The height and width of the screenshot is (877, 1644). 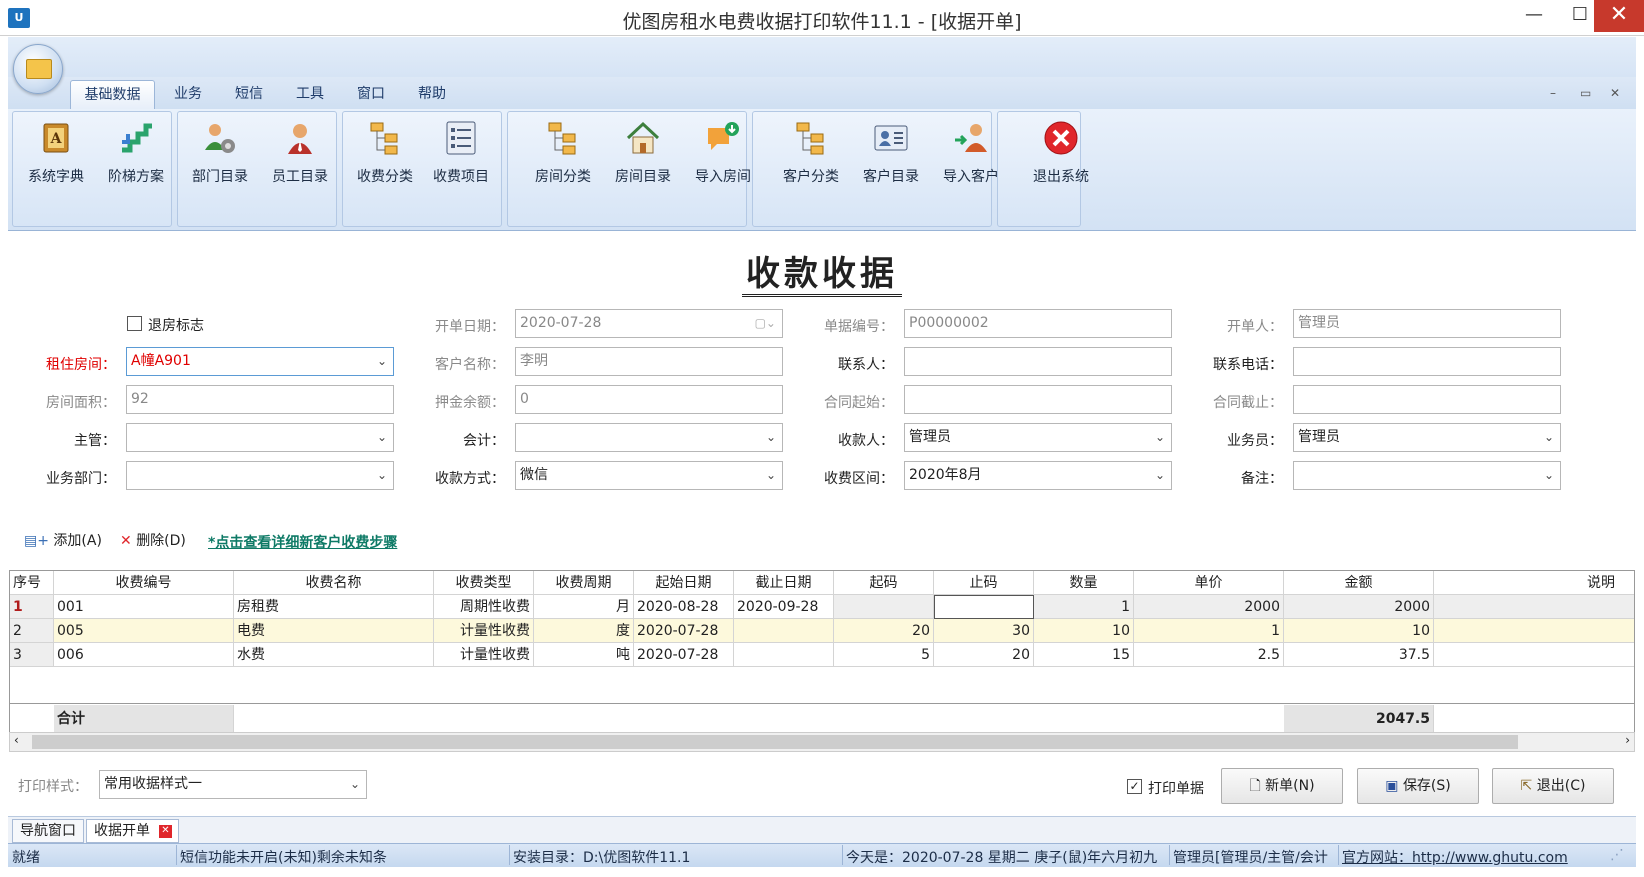 What do you see at coordinates (1427, 361) in the screenshot?
I see `phone-field` at bounding box center [1427, 361].